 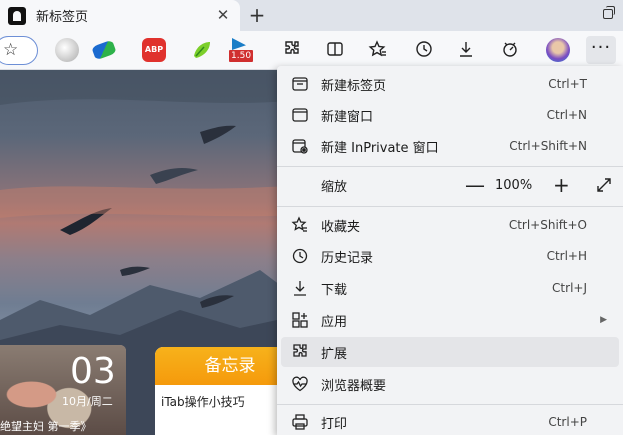 What do you see at coordinates (547, 225) in the screenshot?
I see `menu-shortcut: Ctrl+Shift+O` at bounding box center [547, 225].